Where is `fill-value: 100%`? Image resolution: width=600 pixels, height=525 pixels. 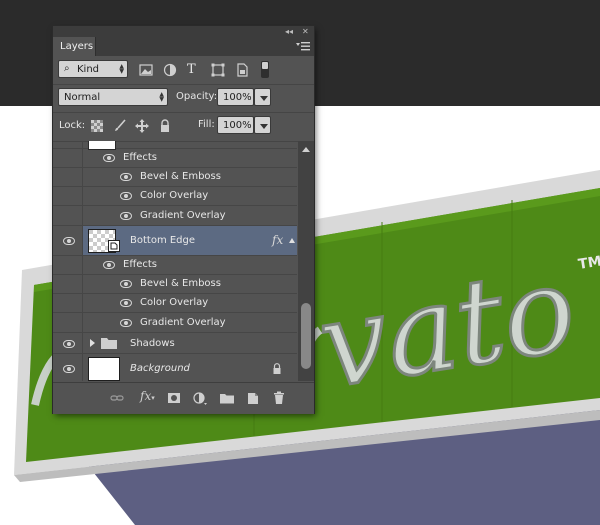 fill-value: 100% is located at coordinates (237, 125).